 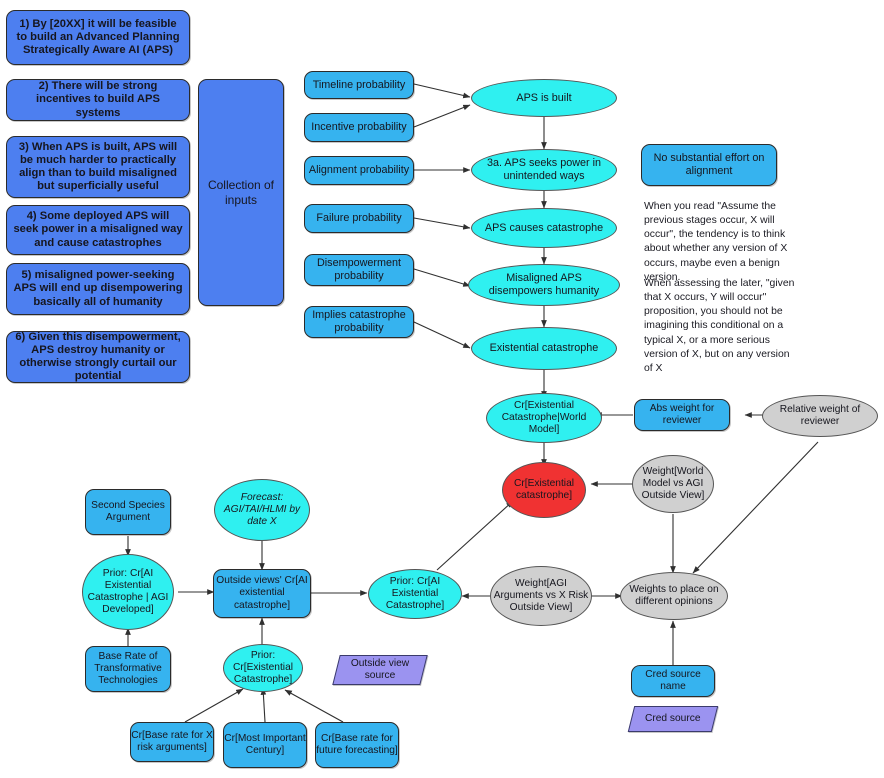 I want to click on cred-source-label: Cred source, so click(x=673, y=718).